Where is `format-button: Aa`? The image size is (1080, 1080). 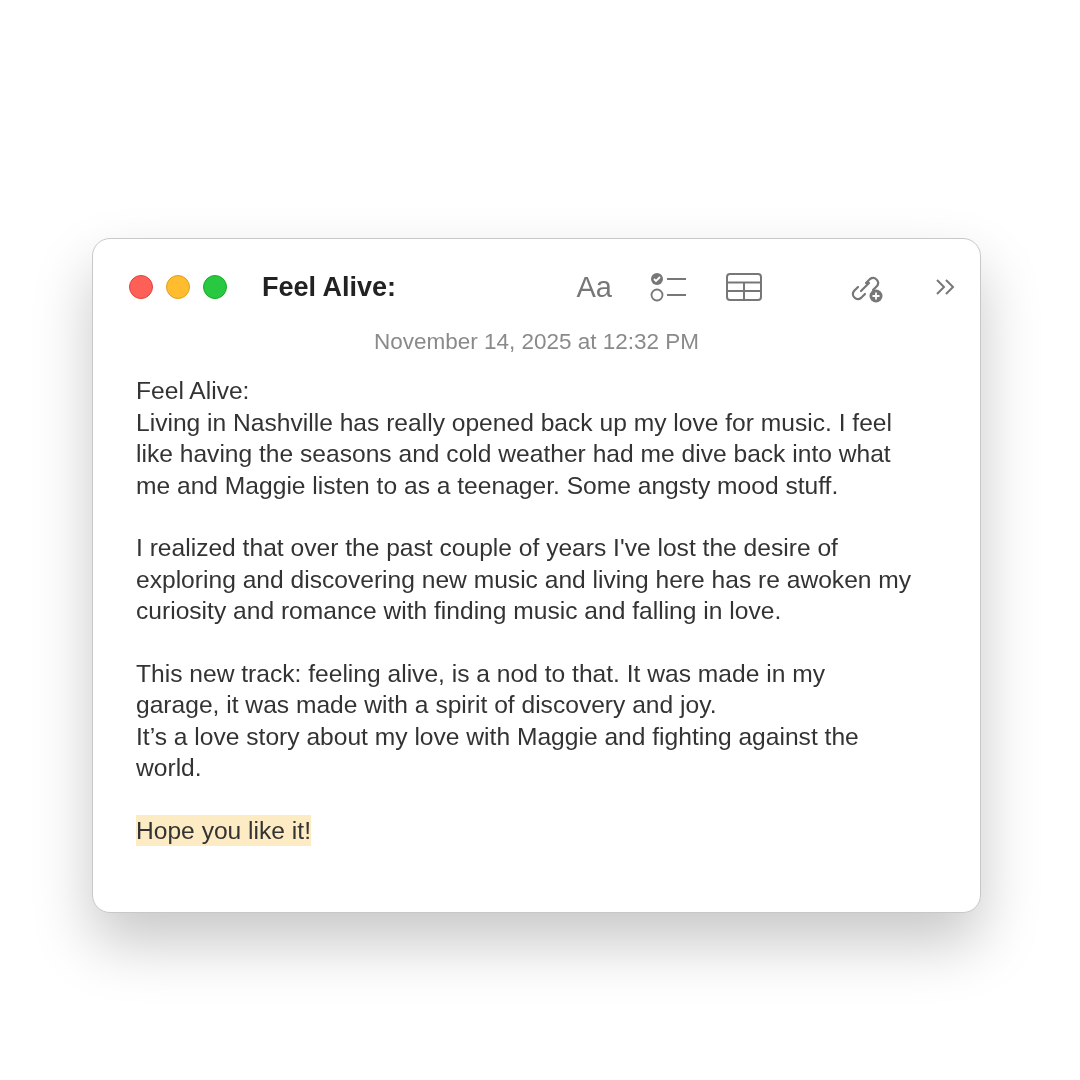
format-button: Aa is located at coordinates (594, 287).